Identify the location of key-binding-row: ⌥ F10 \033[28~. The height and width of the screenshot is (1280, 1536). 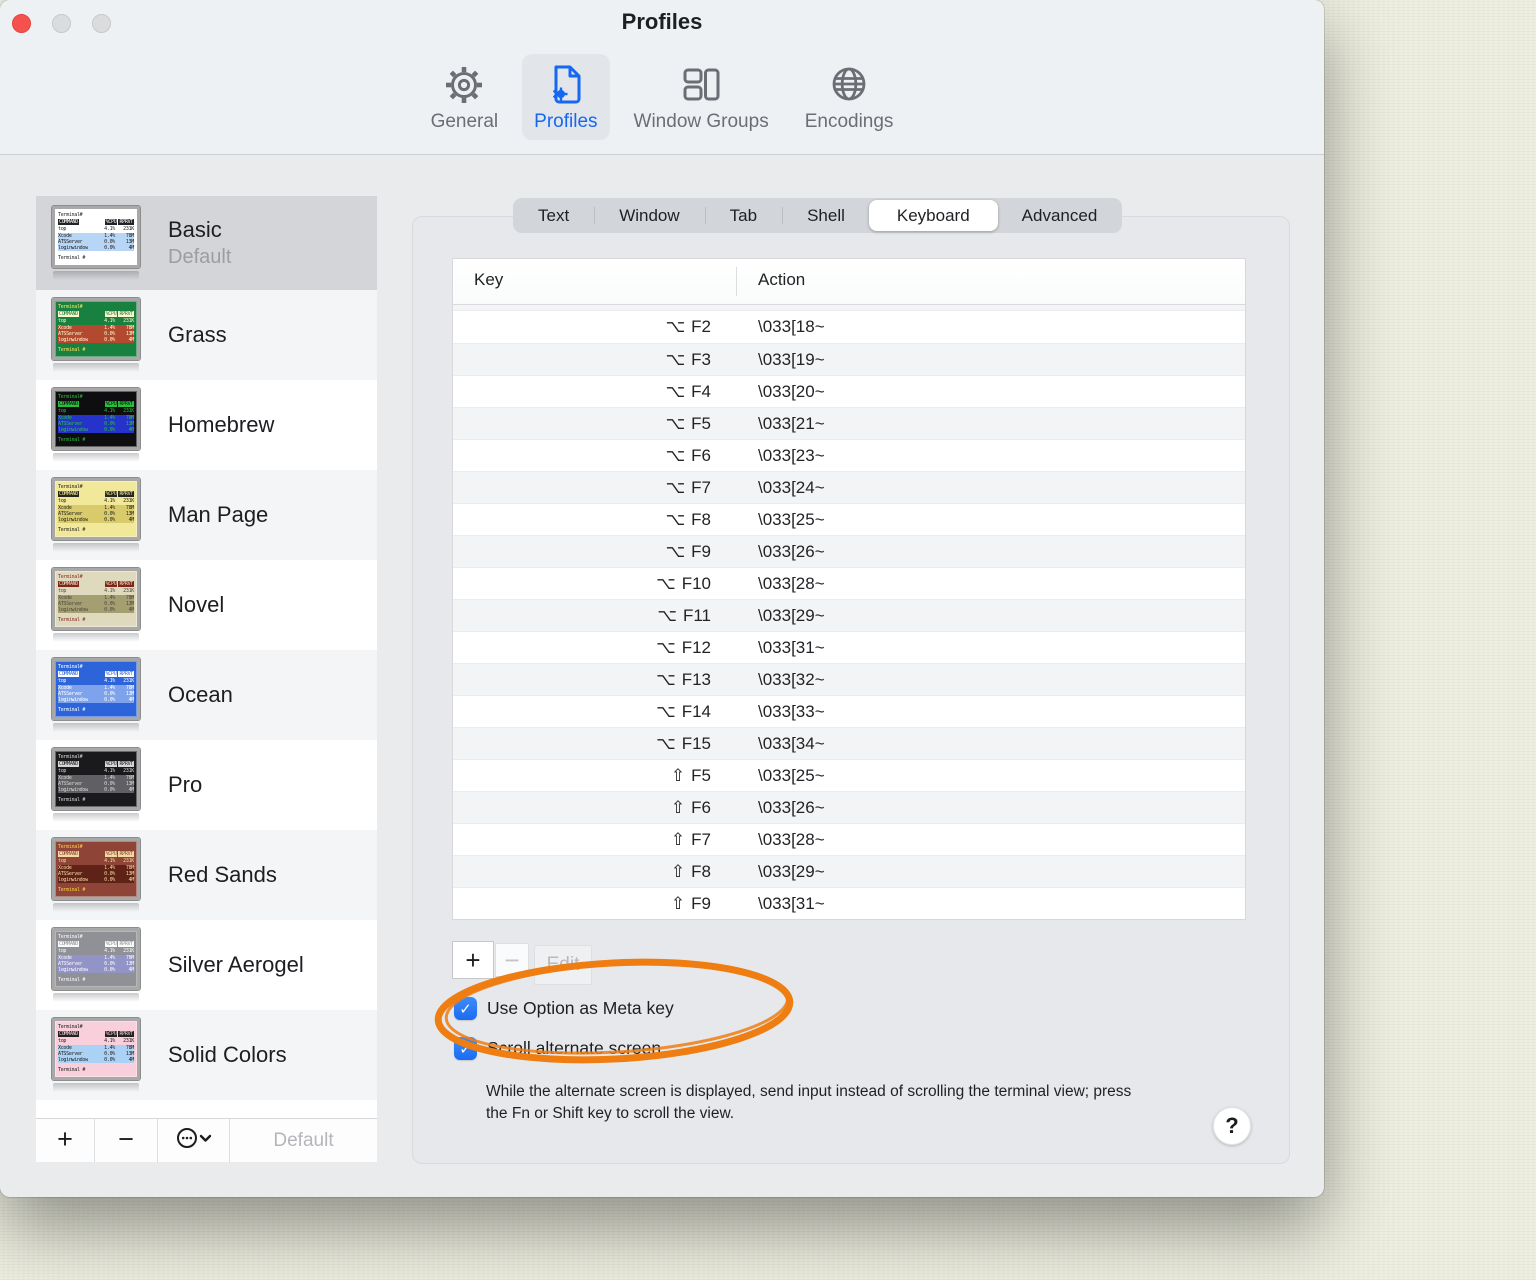
(849, 583).